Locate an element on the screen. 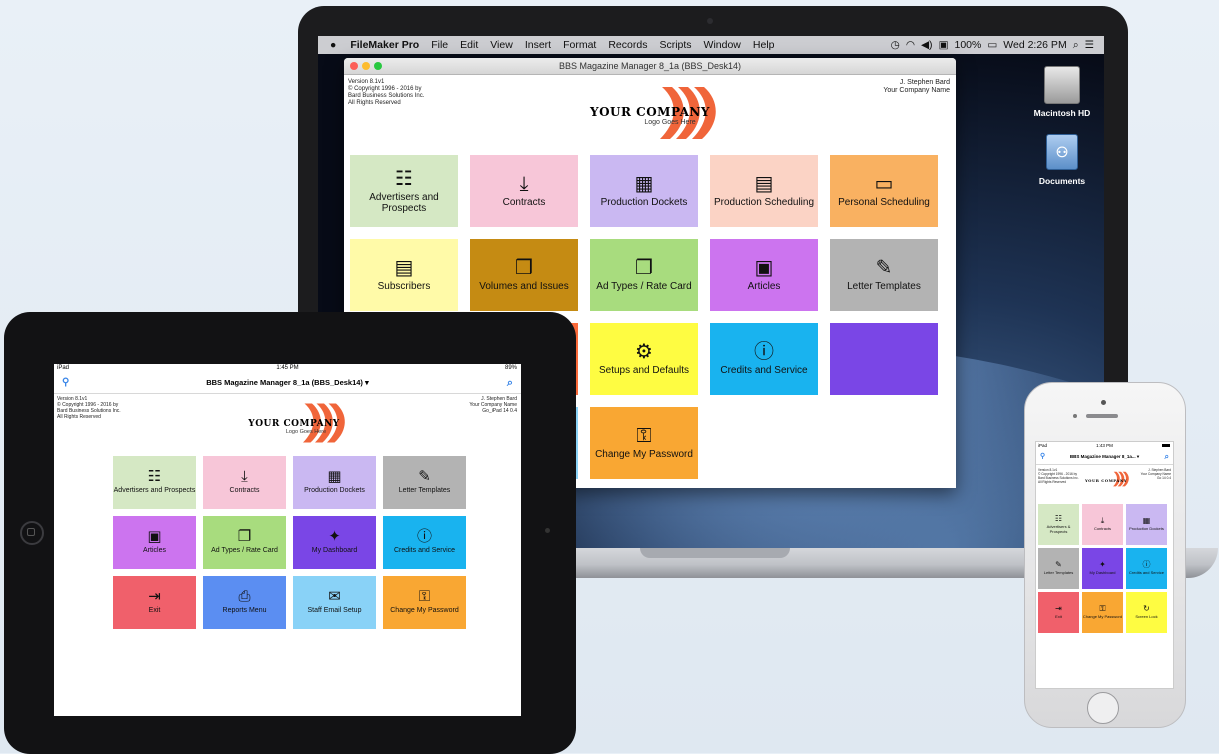 This screenshot has width=1219, height=754. tile-production-scheduling: ▤ Production Scheduling is located at coordinates (764, 191).